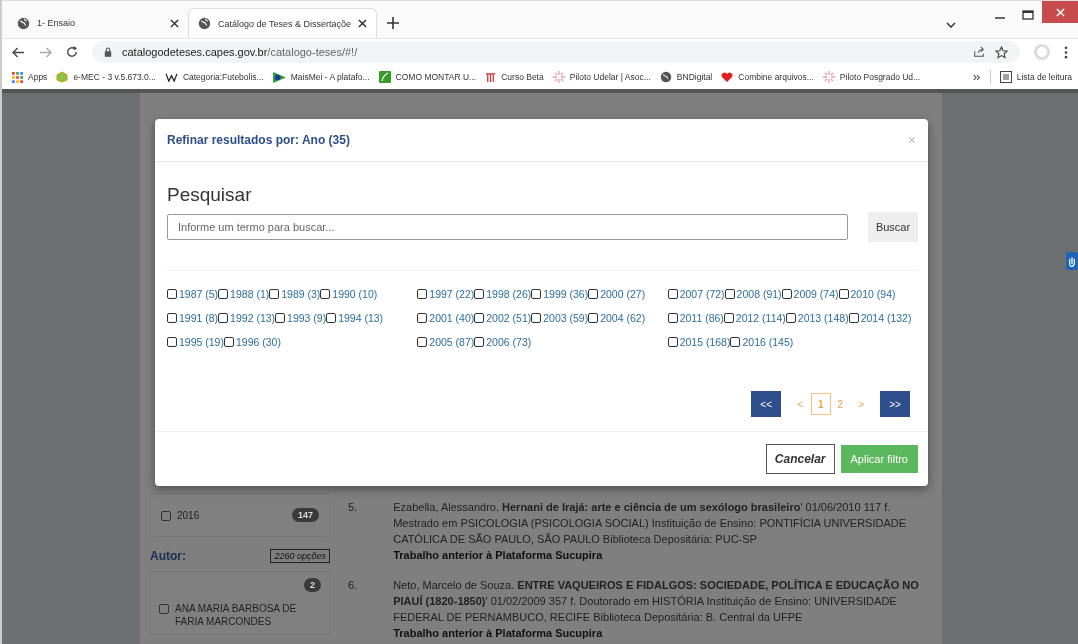 The width and height of the screenshot is (1078, 644). I want to click on bookmark: Curso Beta, so click(514, 77).